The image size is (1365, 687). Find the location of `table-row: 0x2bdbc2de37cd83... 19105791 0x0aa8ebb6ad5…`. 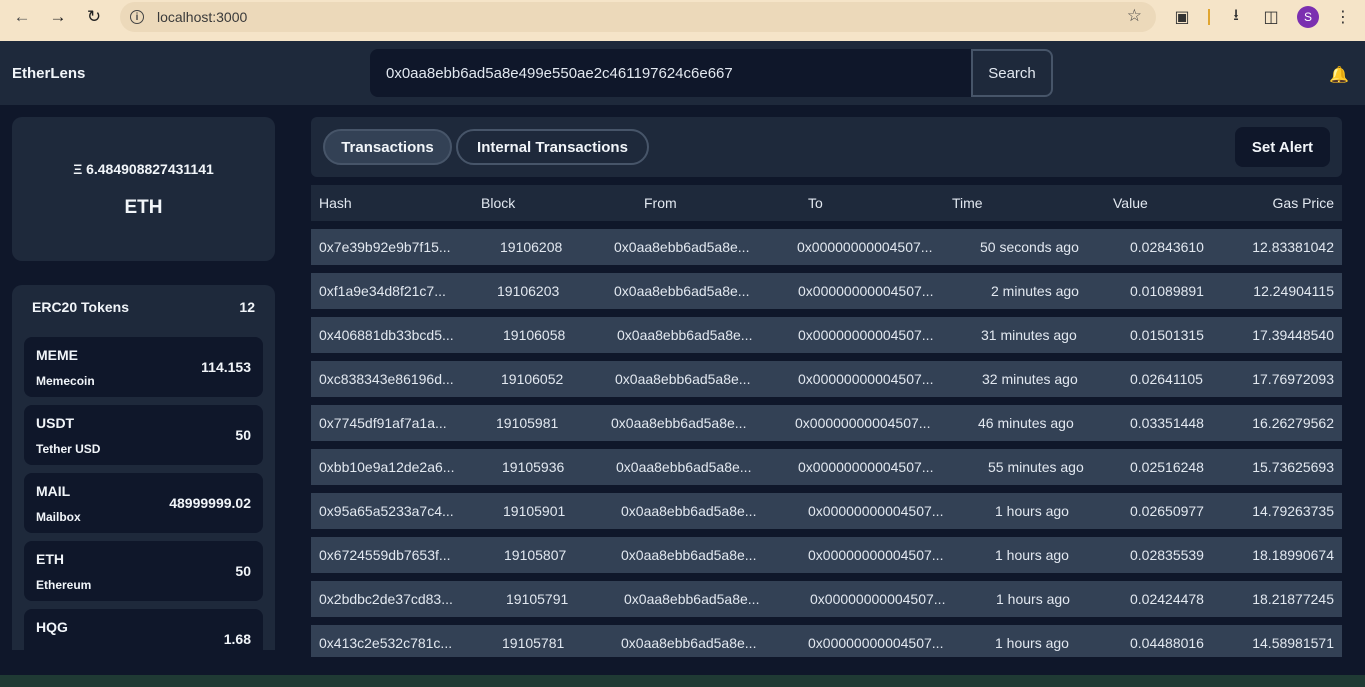

table-row: 0x2bdbc2de37cd83... 19105791 0x0aa8ebb6ad5… is located at coordinates (826, 599).